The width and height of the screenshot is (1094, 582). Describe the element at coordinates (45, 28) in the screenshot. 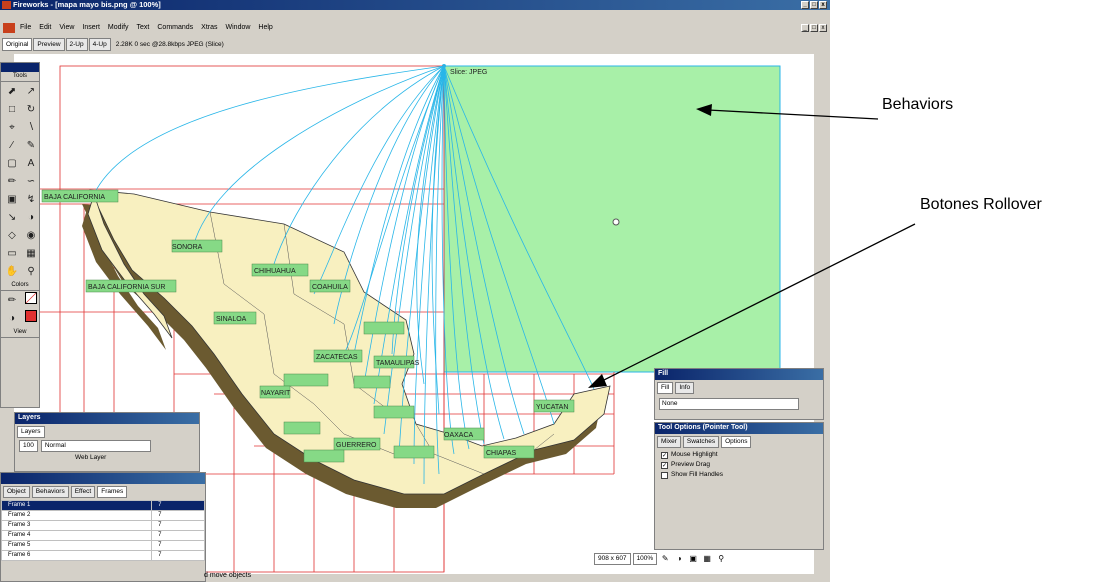

I see `menu-edit: Edit` at that location.